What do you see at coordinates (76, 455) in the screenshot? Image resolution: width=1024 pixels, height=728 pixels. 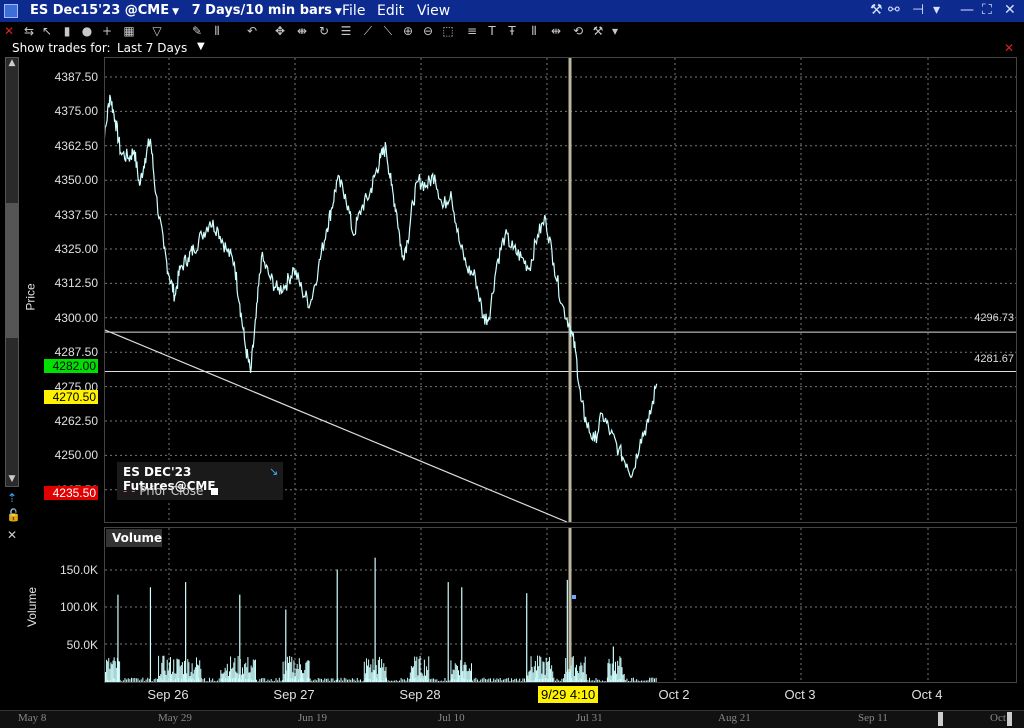 I see `price-tick: 4250.00` at bounding box center [76, 455].